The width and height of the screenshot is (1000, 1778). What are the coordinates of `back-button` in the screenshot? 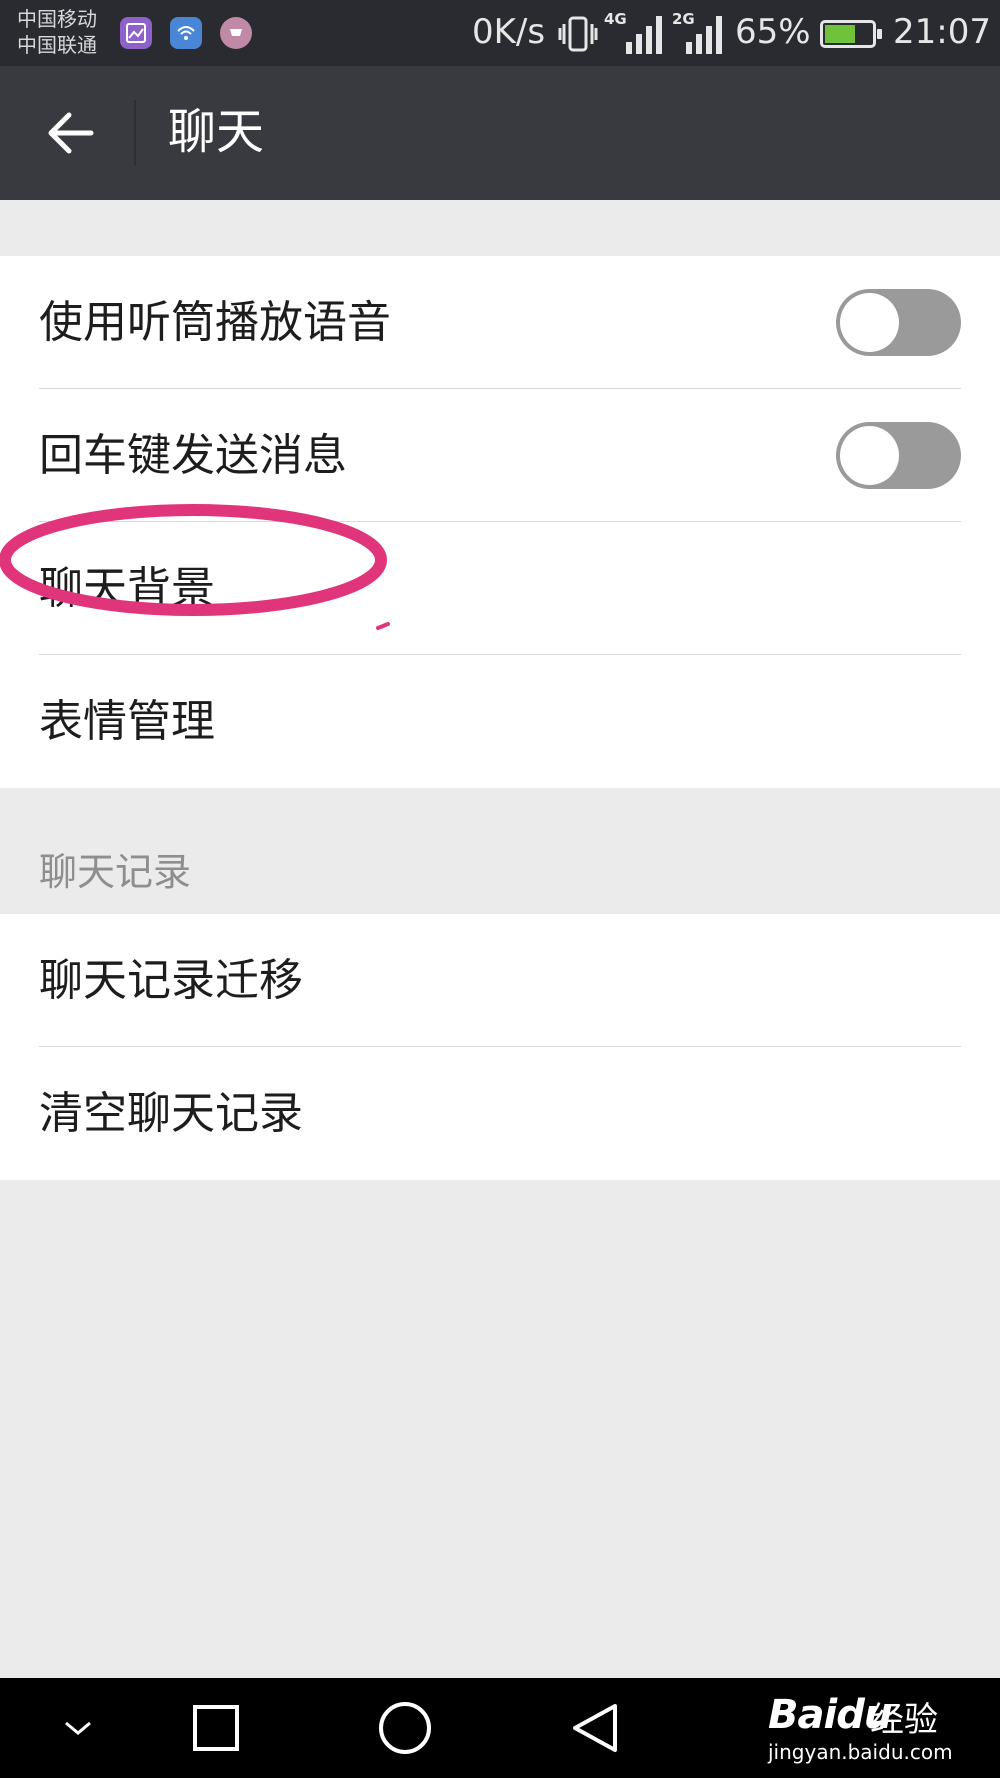 It's located at (70, 133).